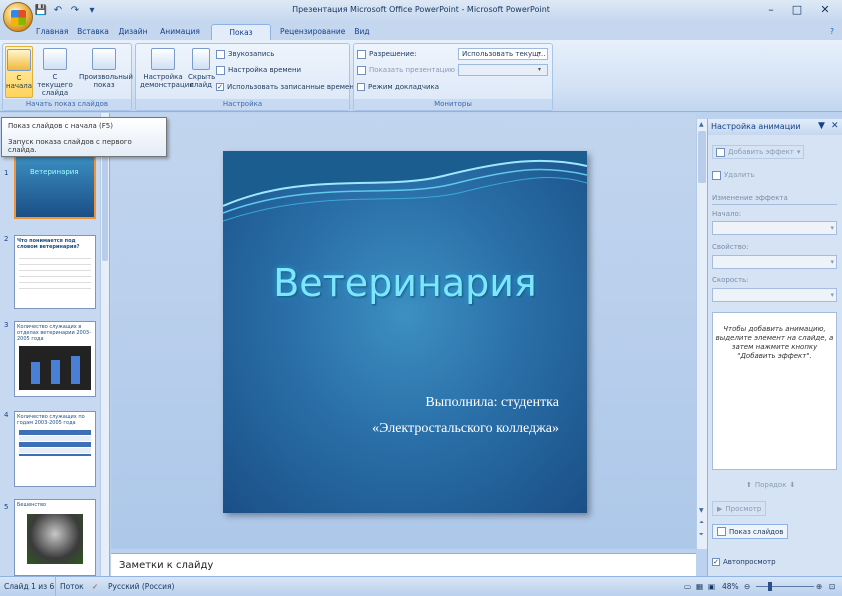 Image resolution: width=842 pixels, height=596 pixels. I want to click on autopreview-check-icon: ✓, so click(716, 562).